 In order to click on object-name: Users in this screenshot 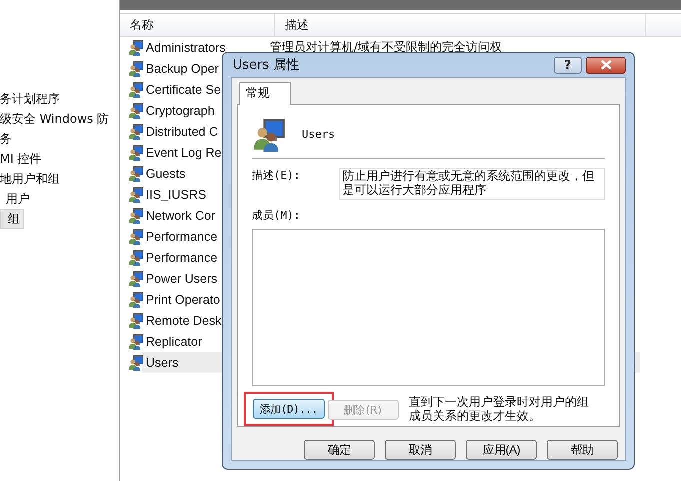, I will do `click(319, 135)`.